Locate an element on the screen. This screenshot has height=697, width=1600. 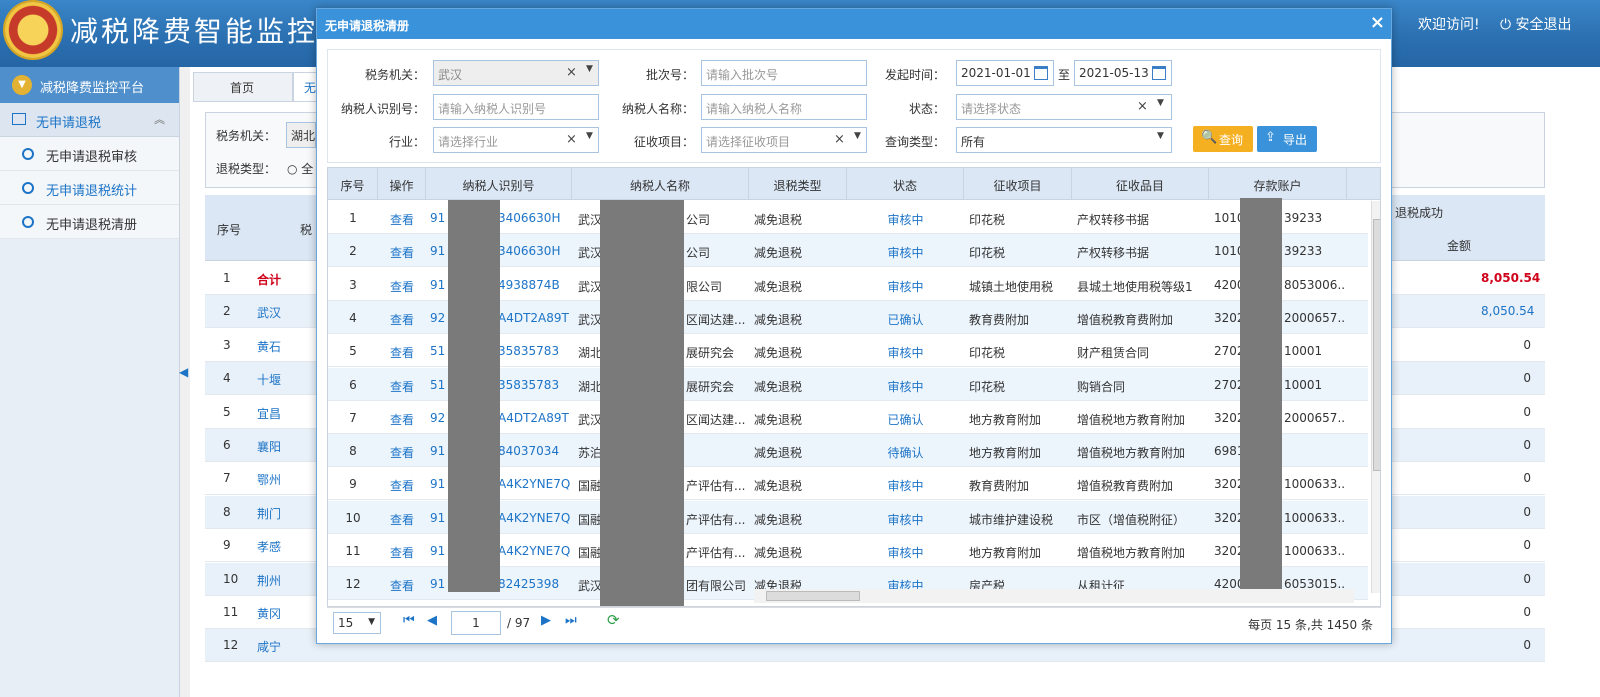
taxpayer-name-prefix: 国融 is located at coordinates (590, 486).